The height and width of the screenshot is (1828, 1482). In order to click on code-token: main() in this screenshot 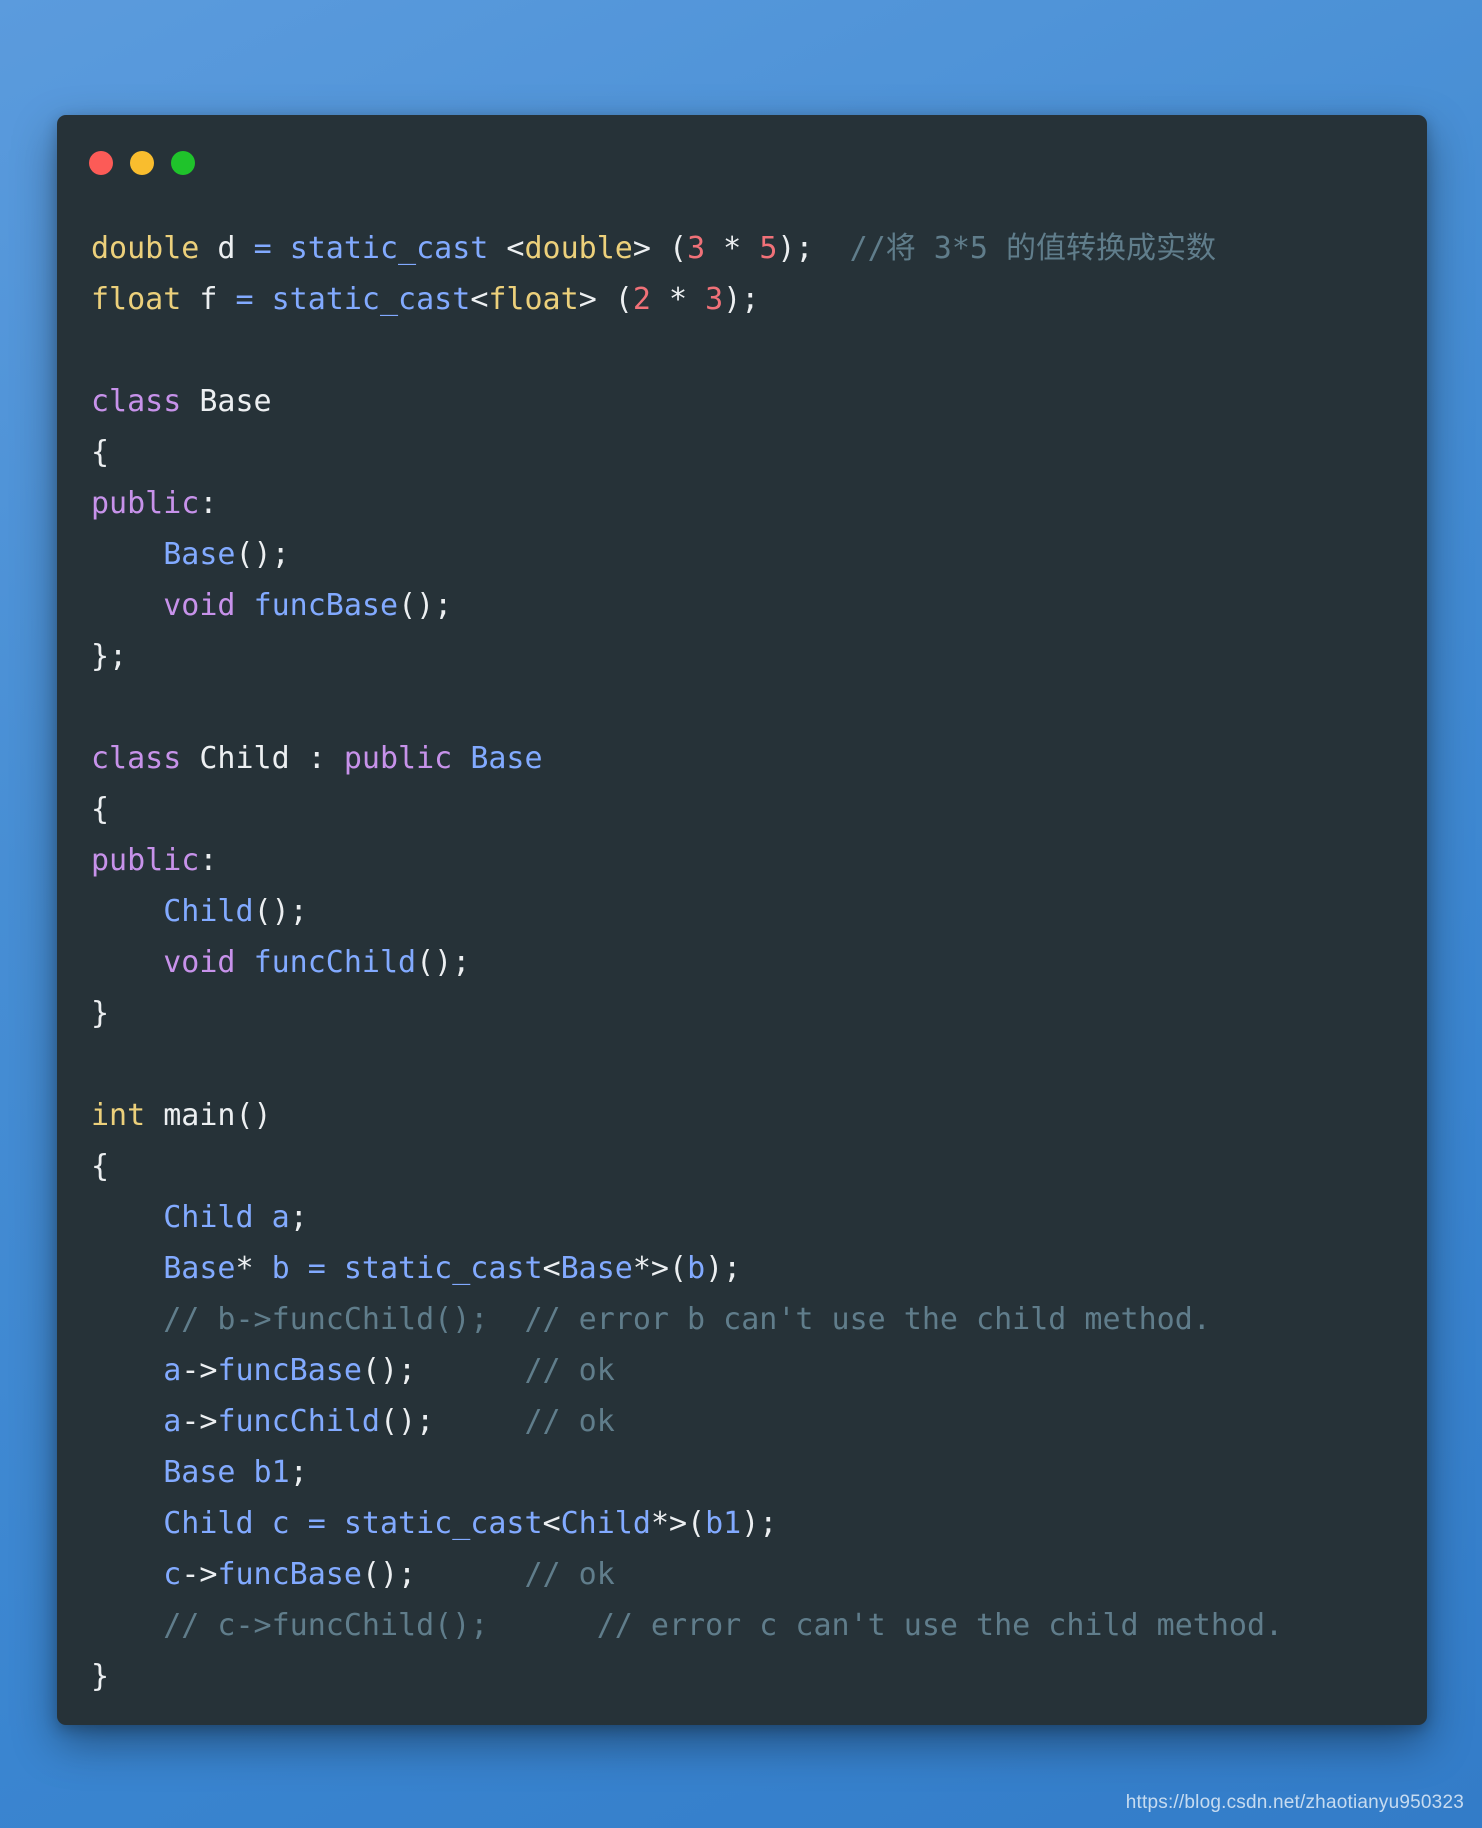, I will do `click(208, 1115)`.